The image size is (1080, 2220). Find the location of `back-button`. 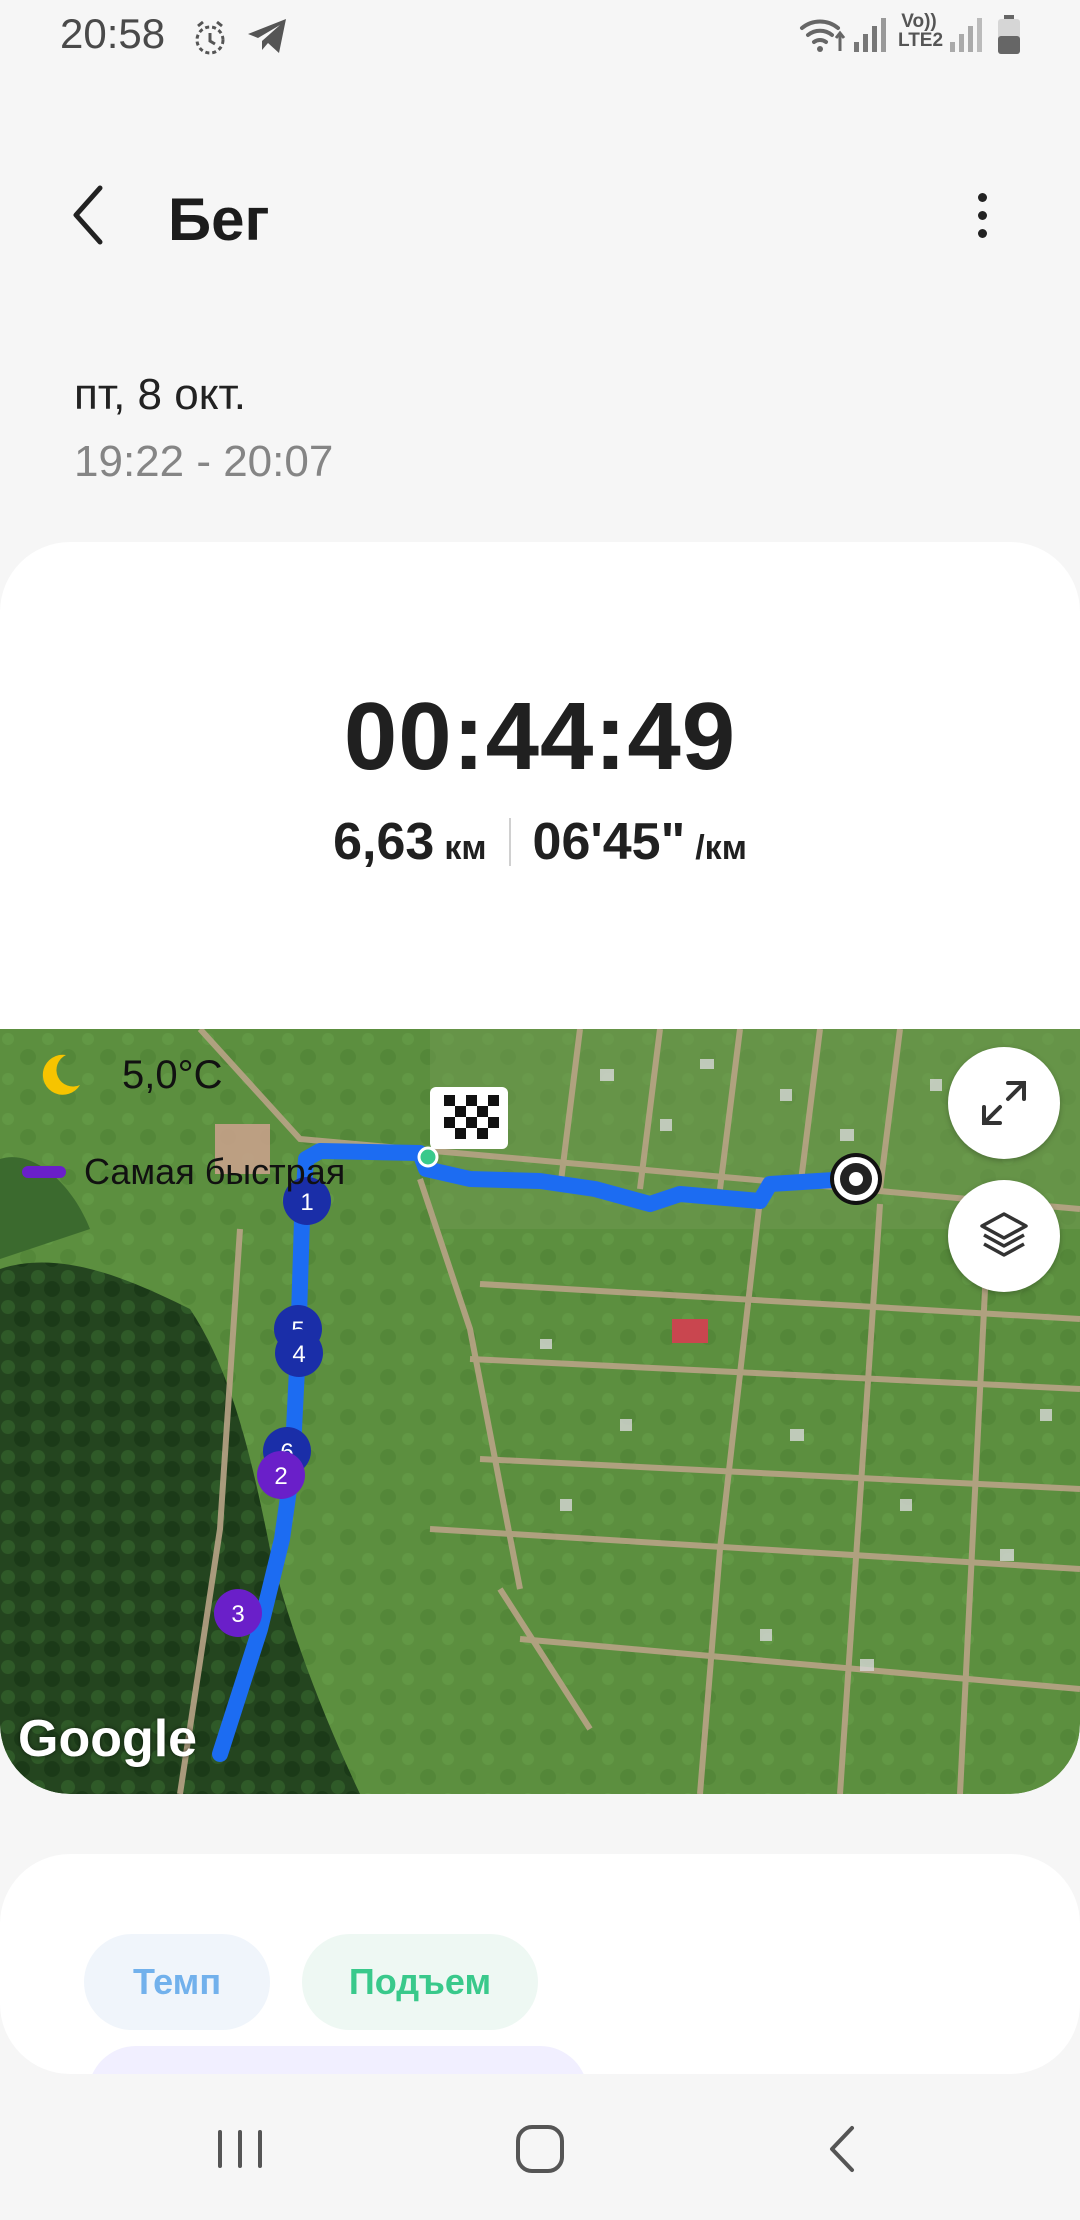

back-button is located at coordinates (92, 215).